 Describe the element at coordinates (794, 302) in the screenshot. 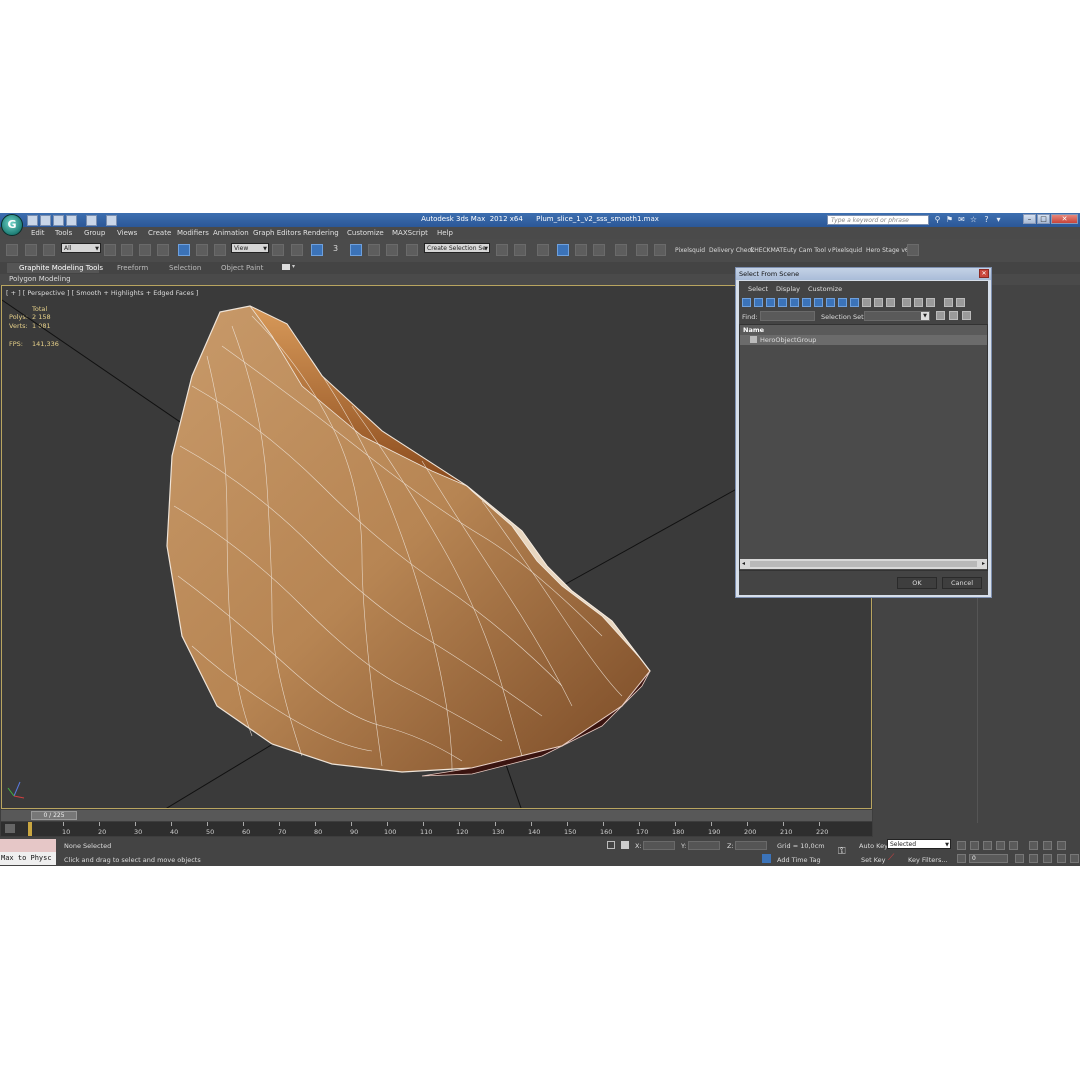

I see `display-helpers-icon` at that location.